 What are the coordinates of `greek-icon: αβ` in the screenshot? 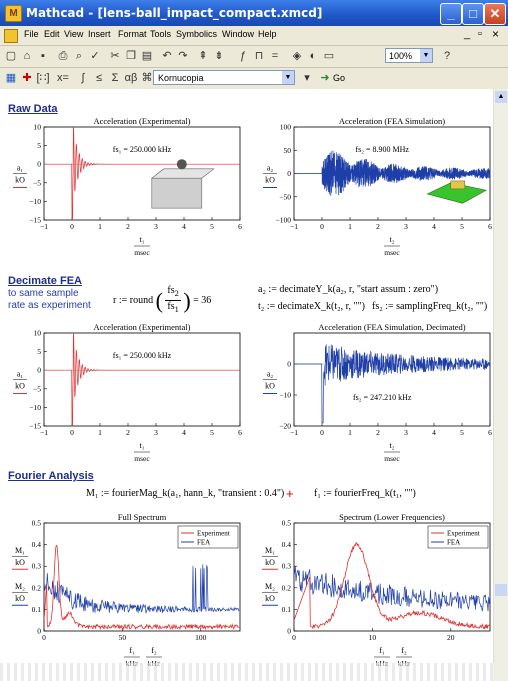 It's located at (131, 78).